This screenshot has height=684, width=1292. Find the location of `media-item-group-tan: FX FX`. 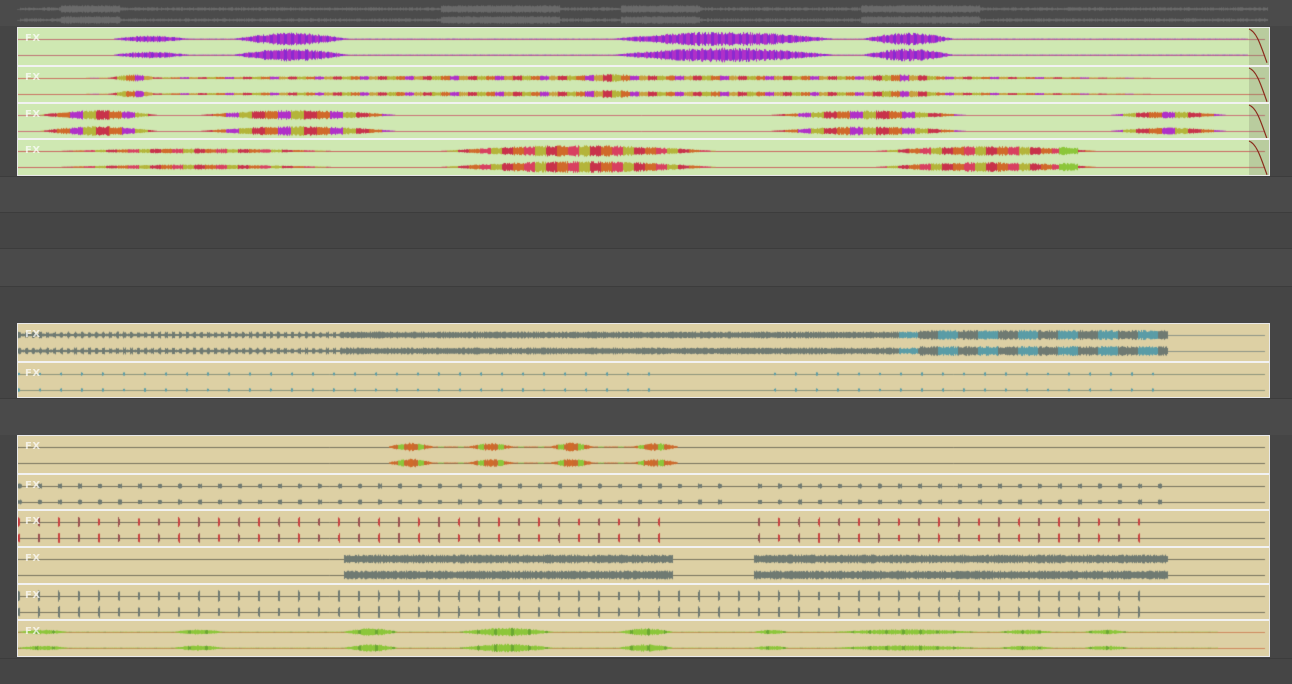

media-item-group-tan: FX FX is located at coordinates (643, 360).